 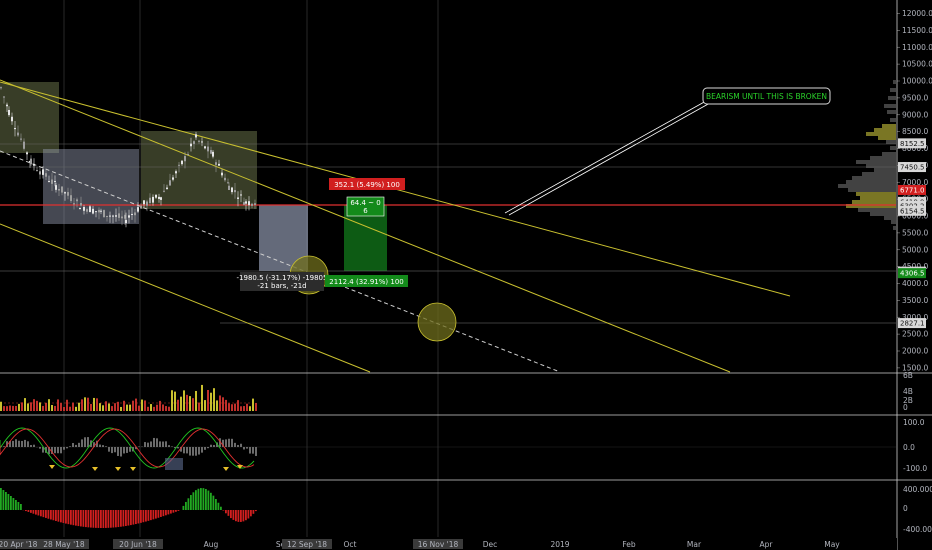 I want to click on price-tick-label: 4000.0, so click(x=915, y=283).